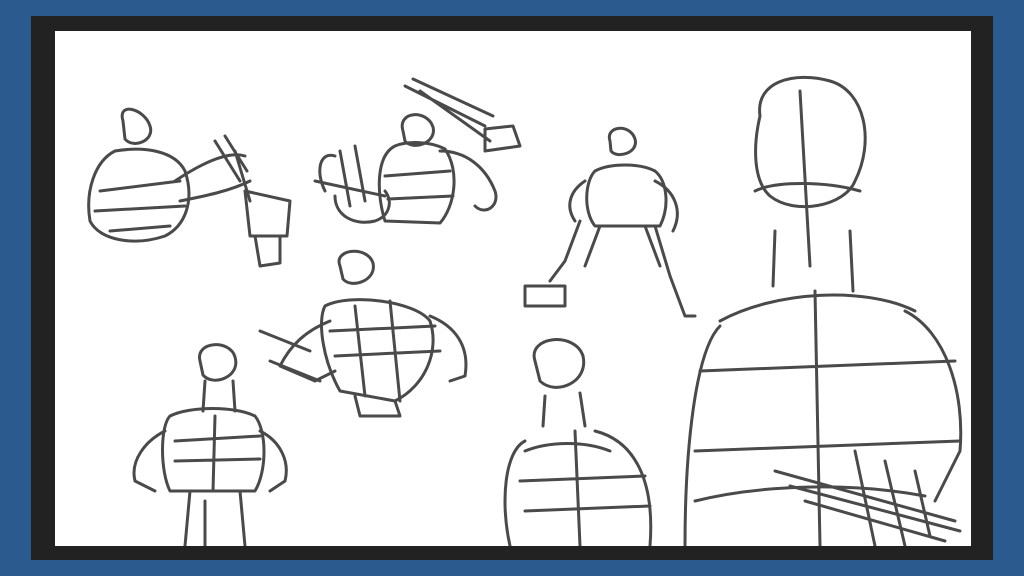 This screenshot has height=576, width=1024. Describe the element at coordinates (417, 151) in the screenshot. I see `figure-swinging-sword` at that location.